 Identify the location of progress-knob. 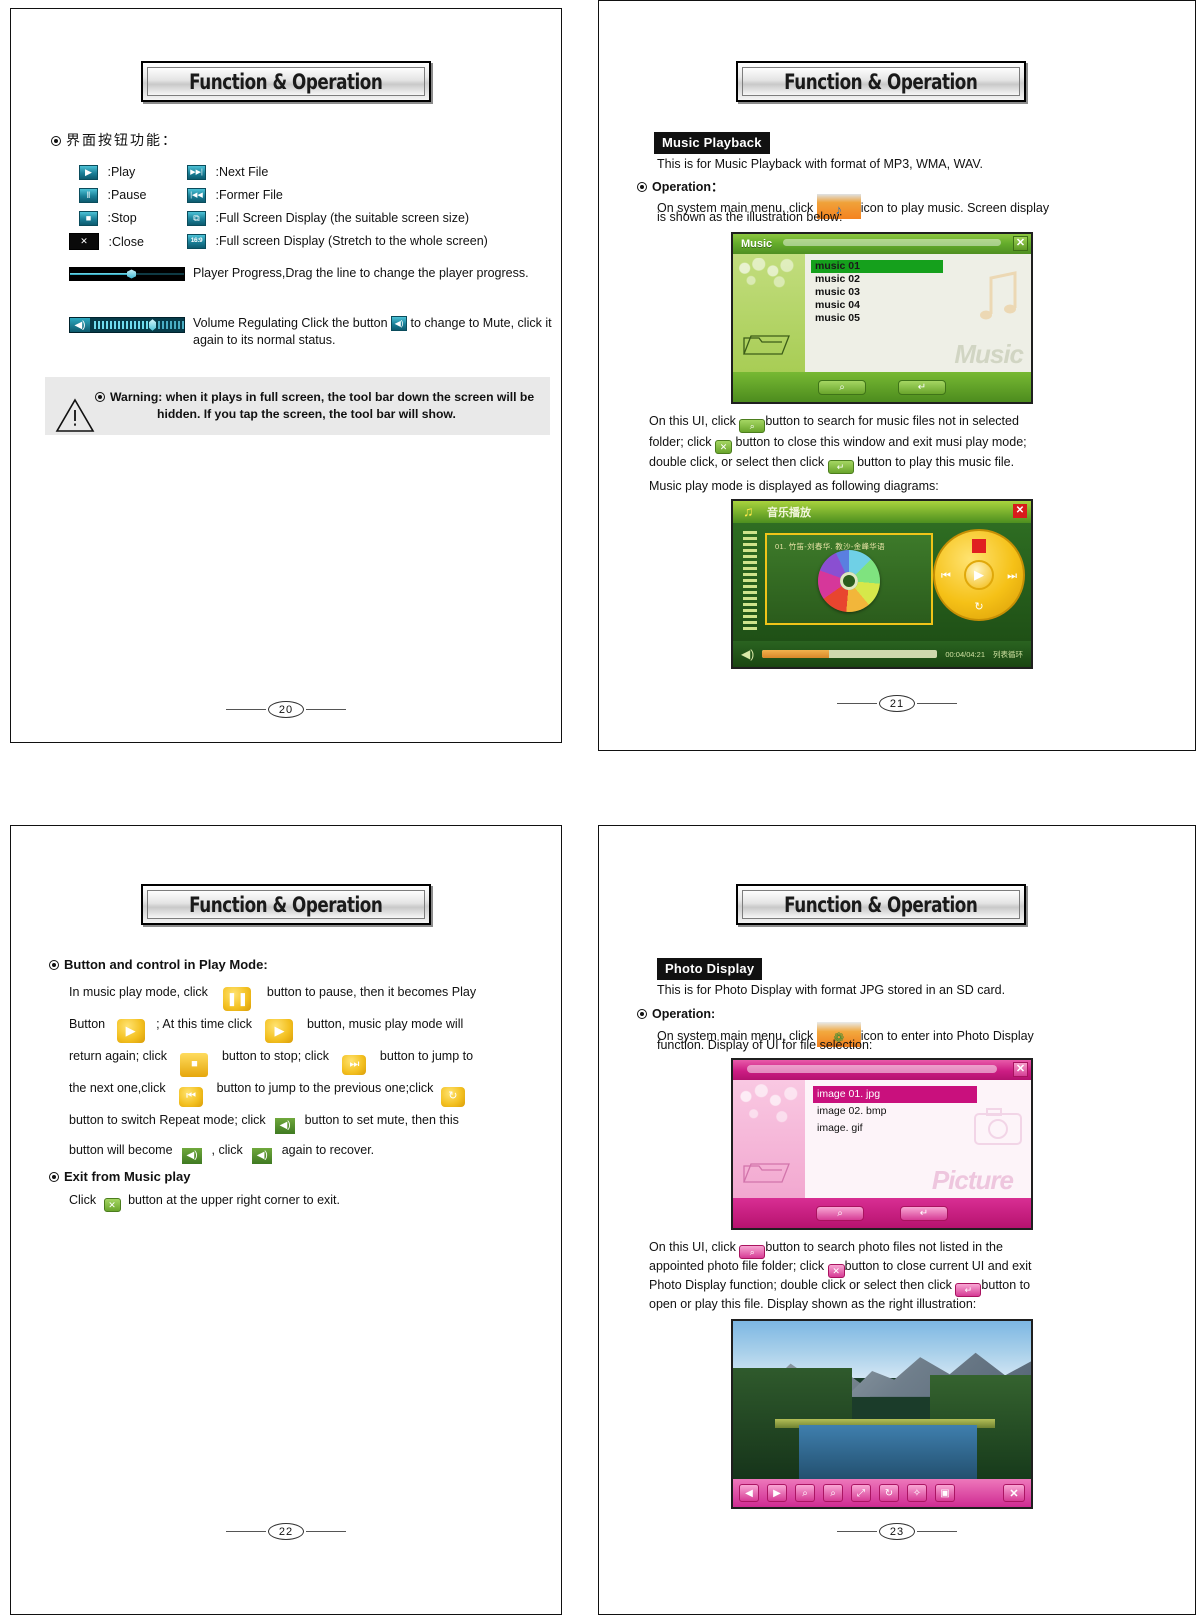
(131, 274).